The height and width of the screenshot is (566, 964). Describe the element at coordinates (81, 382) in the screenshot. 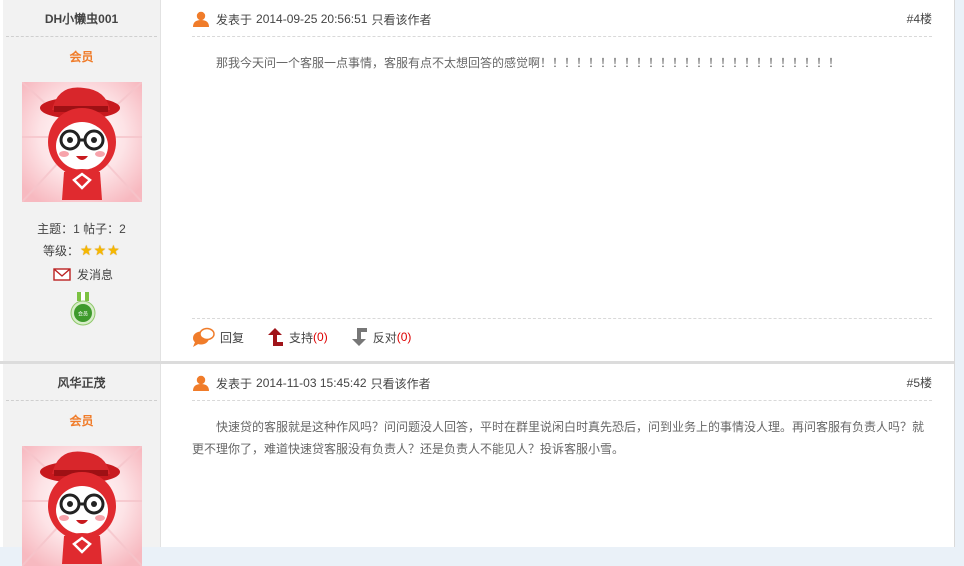

I see `author-name: 风华正茂` at that location.